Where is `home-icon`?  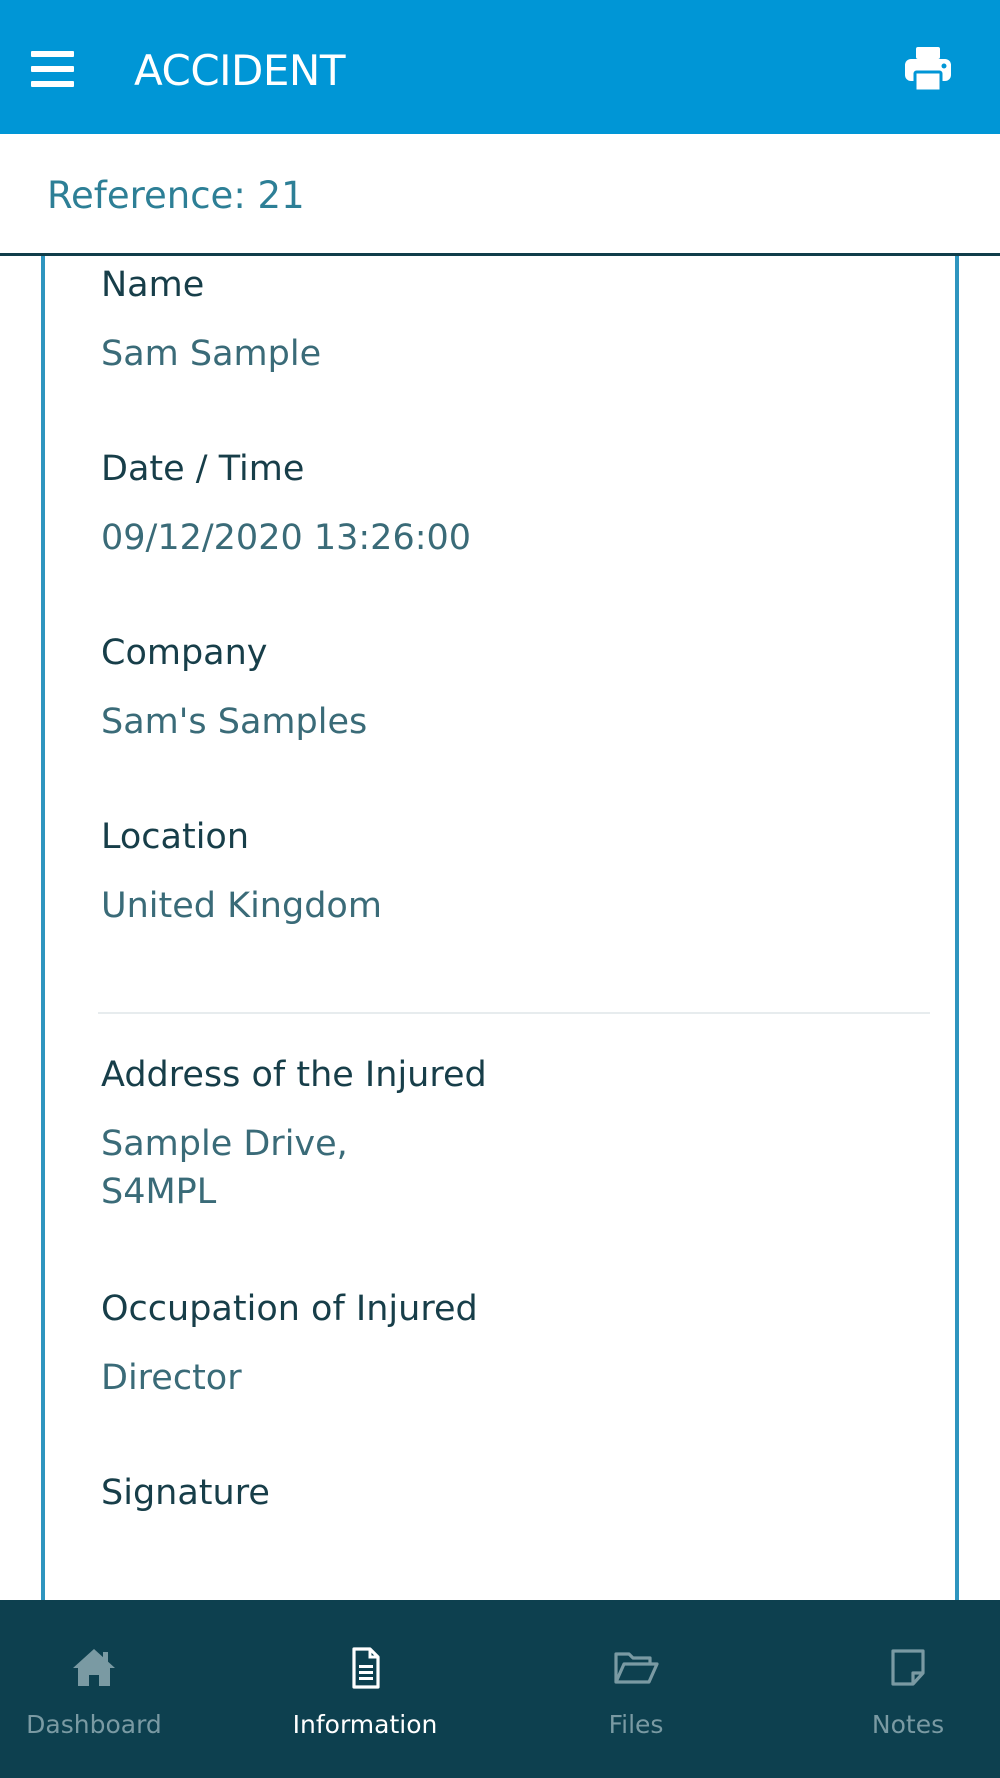
home-icon is located at coordinates (94, 1667).